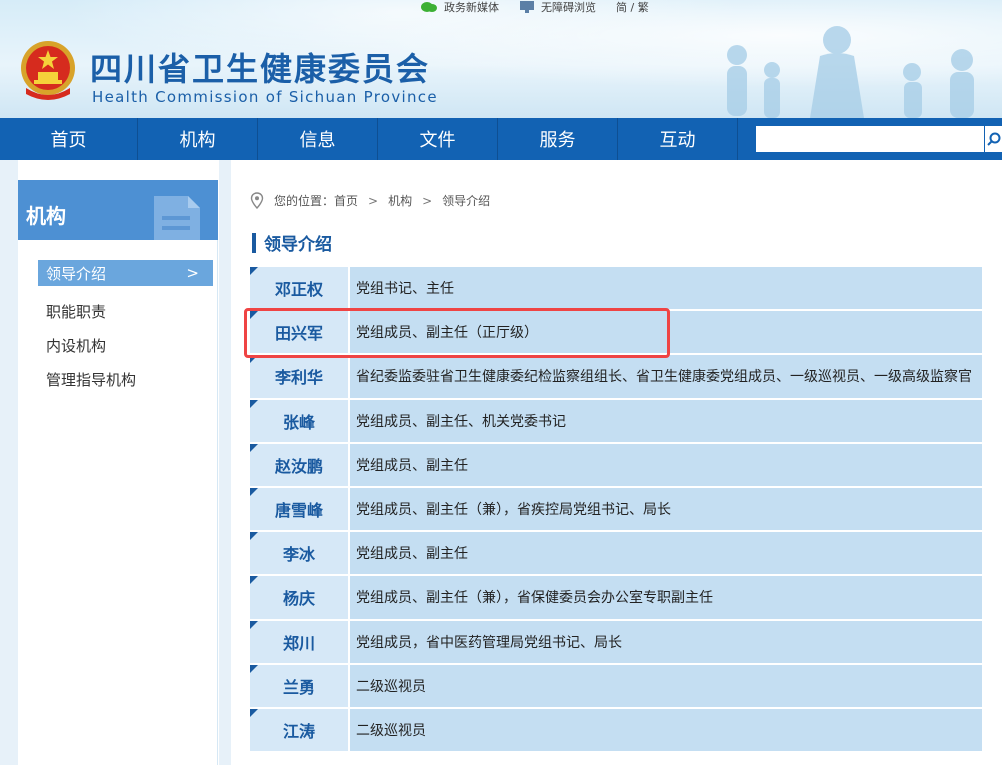  I want to click on sidebar-item-affiliated: 管理指导机构, so click(125, 379).